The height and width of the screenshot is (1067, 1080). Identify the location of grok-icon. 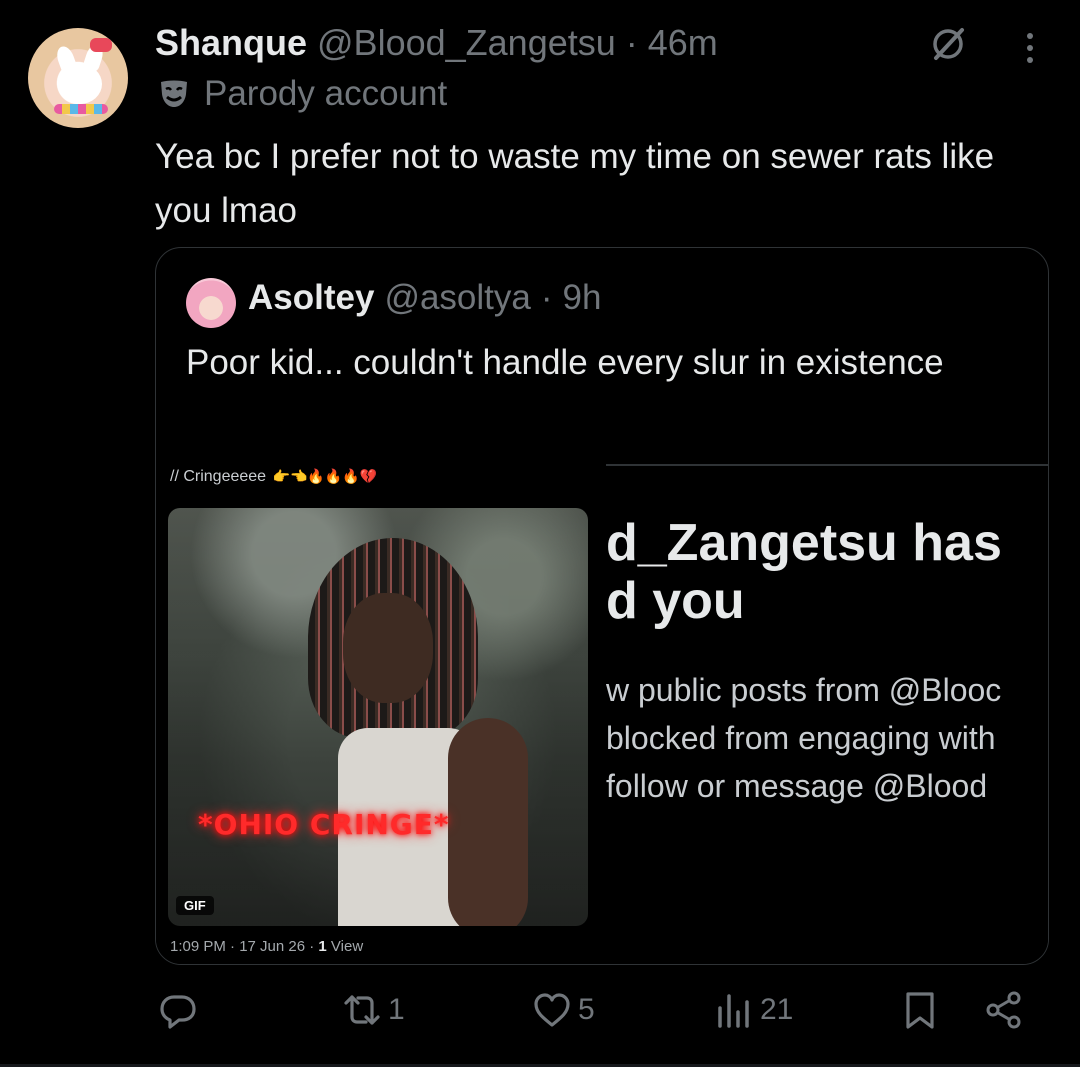
(948, 44).